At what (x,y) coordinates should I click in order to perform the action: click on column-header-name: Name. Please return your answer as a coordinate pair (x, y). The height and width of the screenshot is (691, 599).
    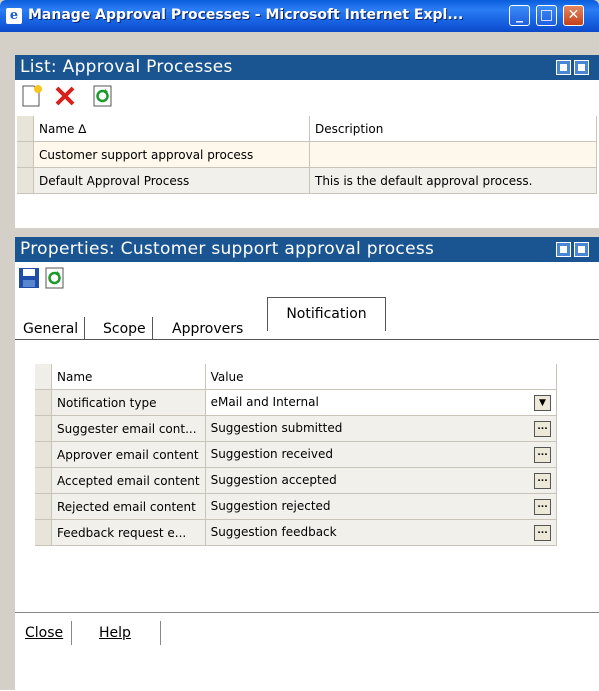
    Looking at the image, I should click on (128, 377).